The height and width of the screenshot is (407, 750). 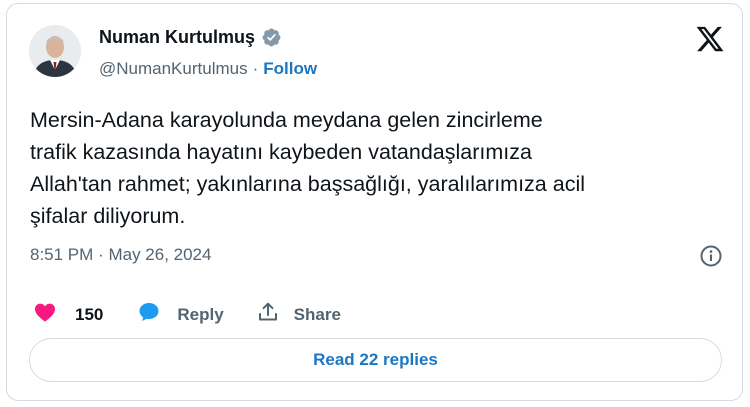 I want to click on tweet-date: May 26, 2024, so click(x=160, y=254).